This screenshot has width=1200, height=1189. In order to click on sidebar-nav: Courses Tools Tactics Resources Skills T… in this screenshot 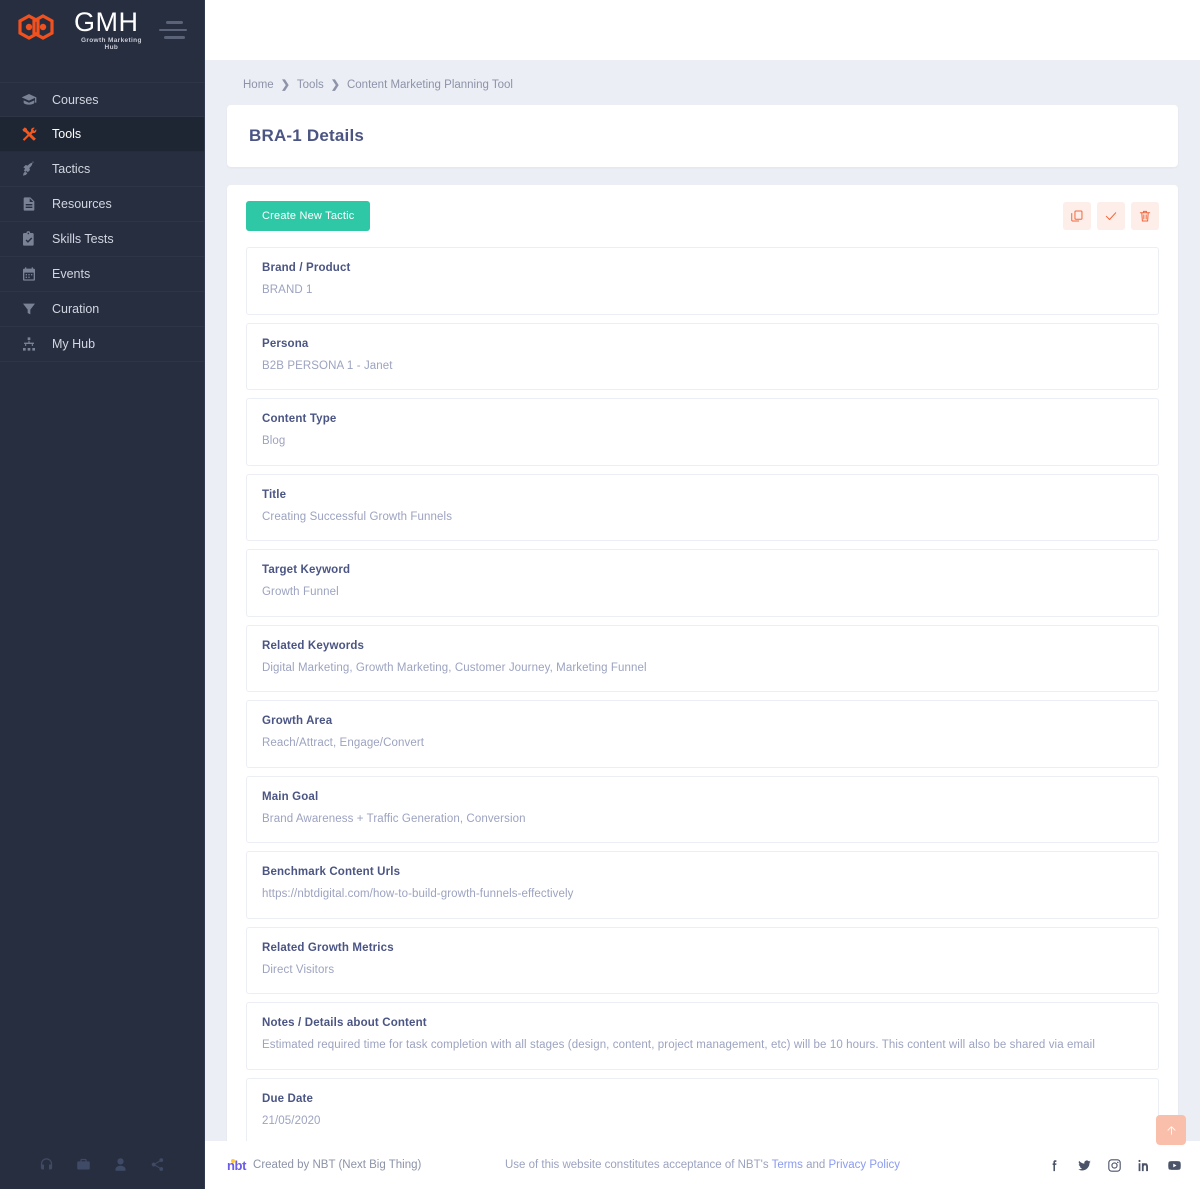, I will do `click(102, 222)`.